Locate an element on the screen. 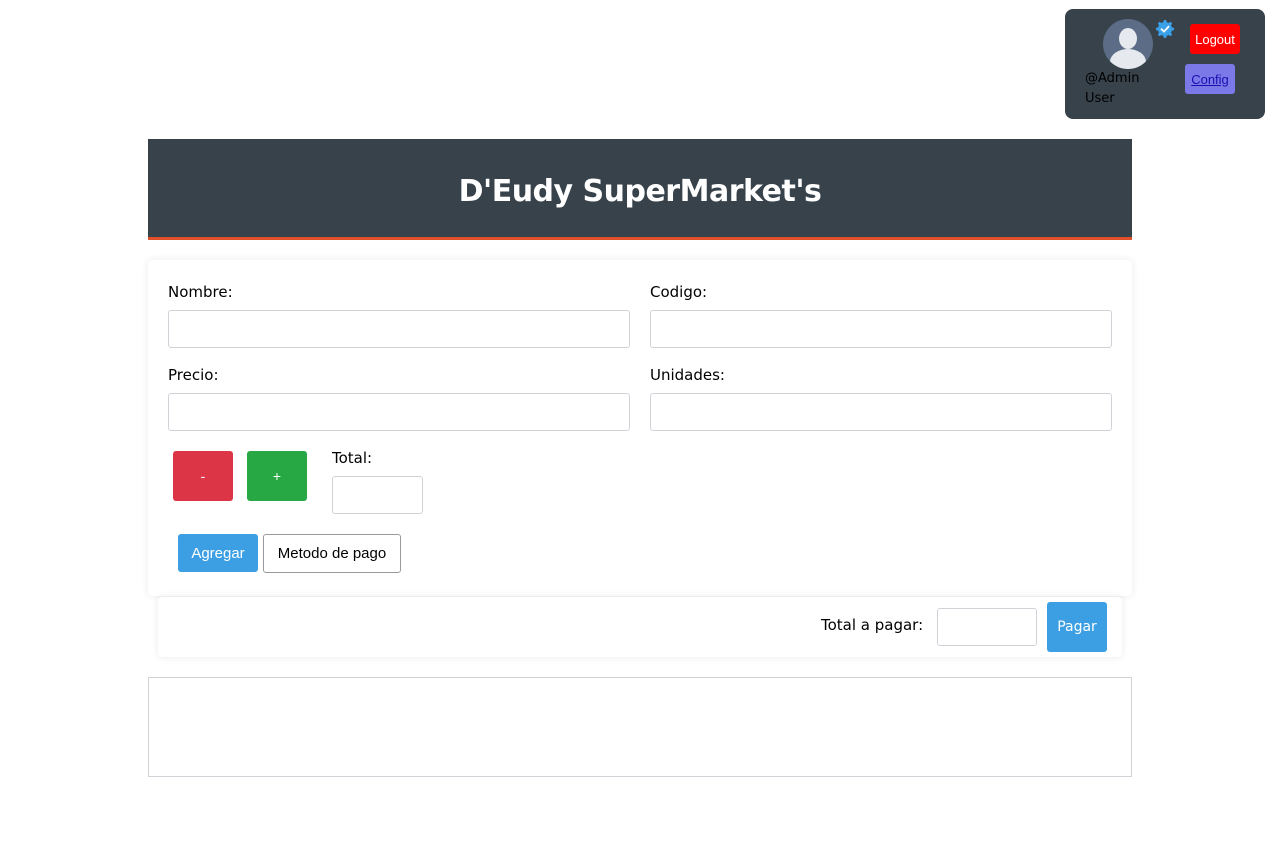  decrement-button: - is located at coordinates (203, 476).